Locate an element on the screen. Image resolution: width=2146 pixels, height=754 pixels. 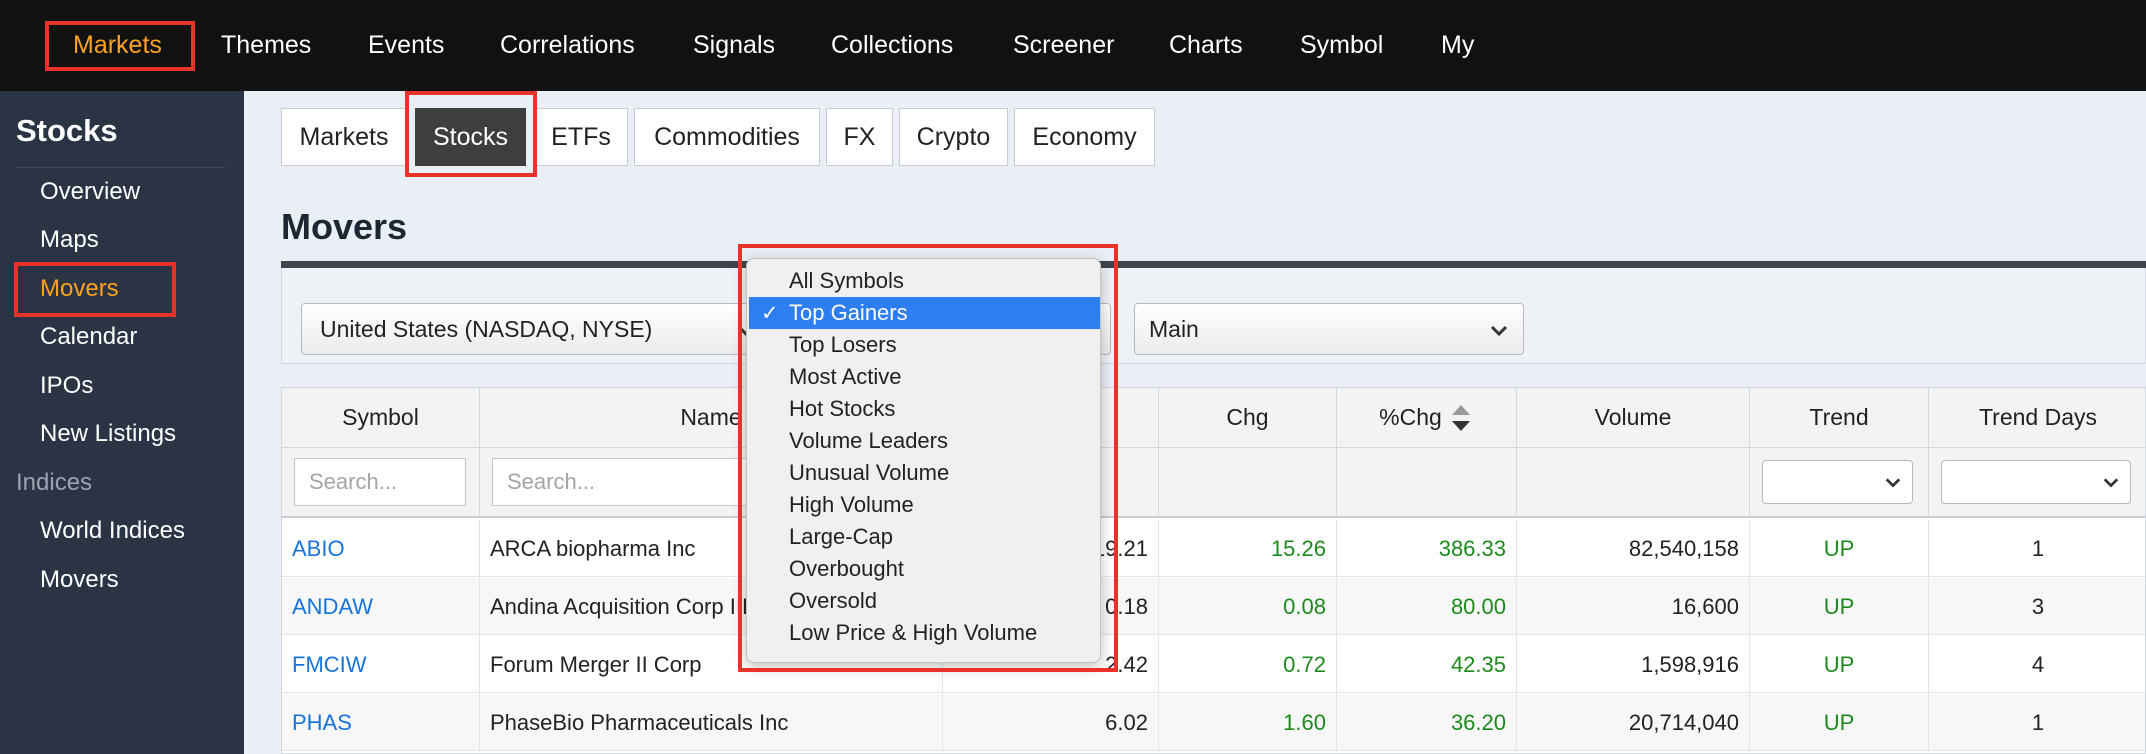
trend-days-cell: 3 is located at coordinates (2038, 606).